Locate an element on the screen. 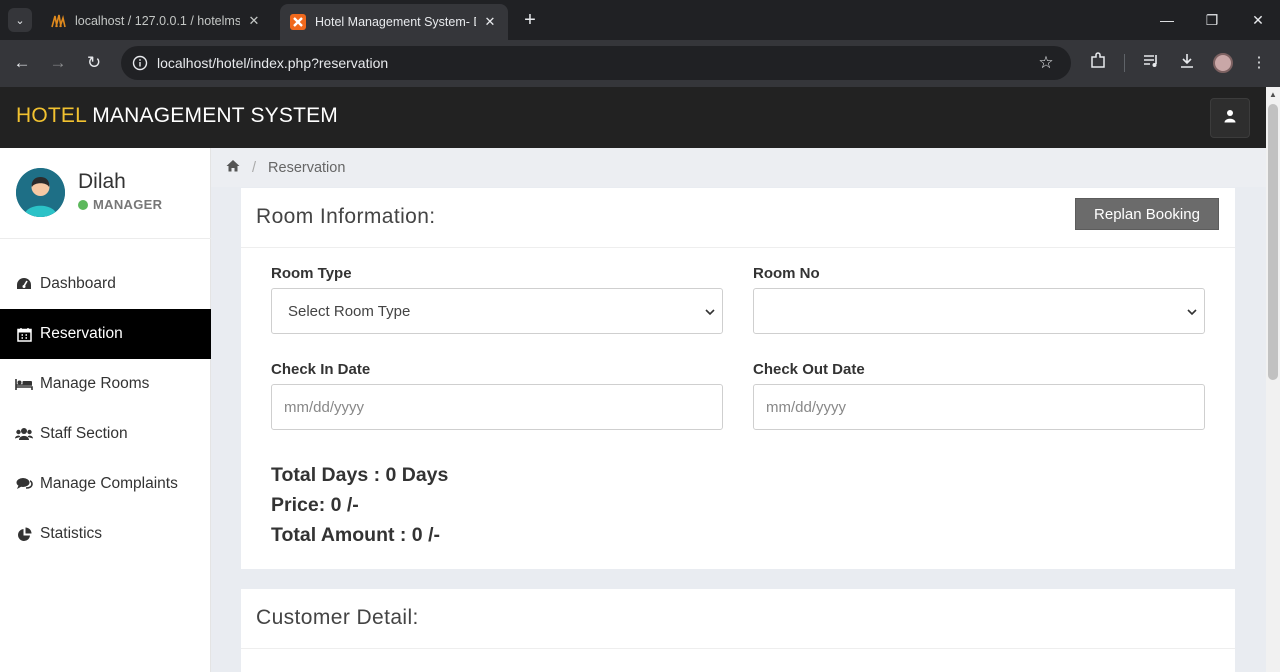  users-icon is located at coordinates (24, 434).